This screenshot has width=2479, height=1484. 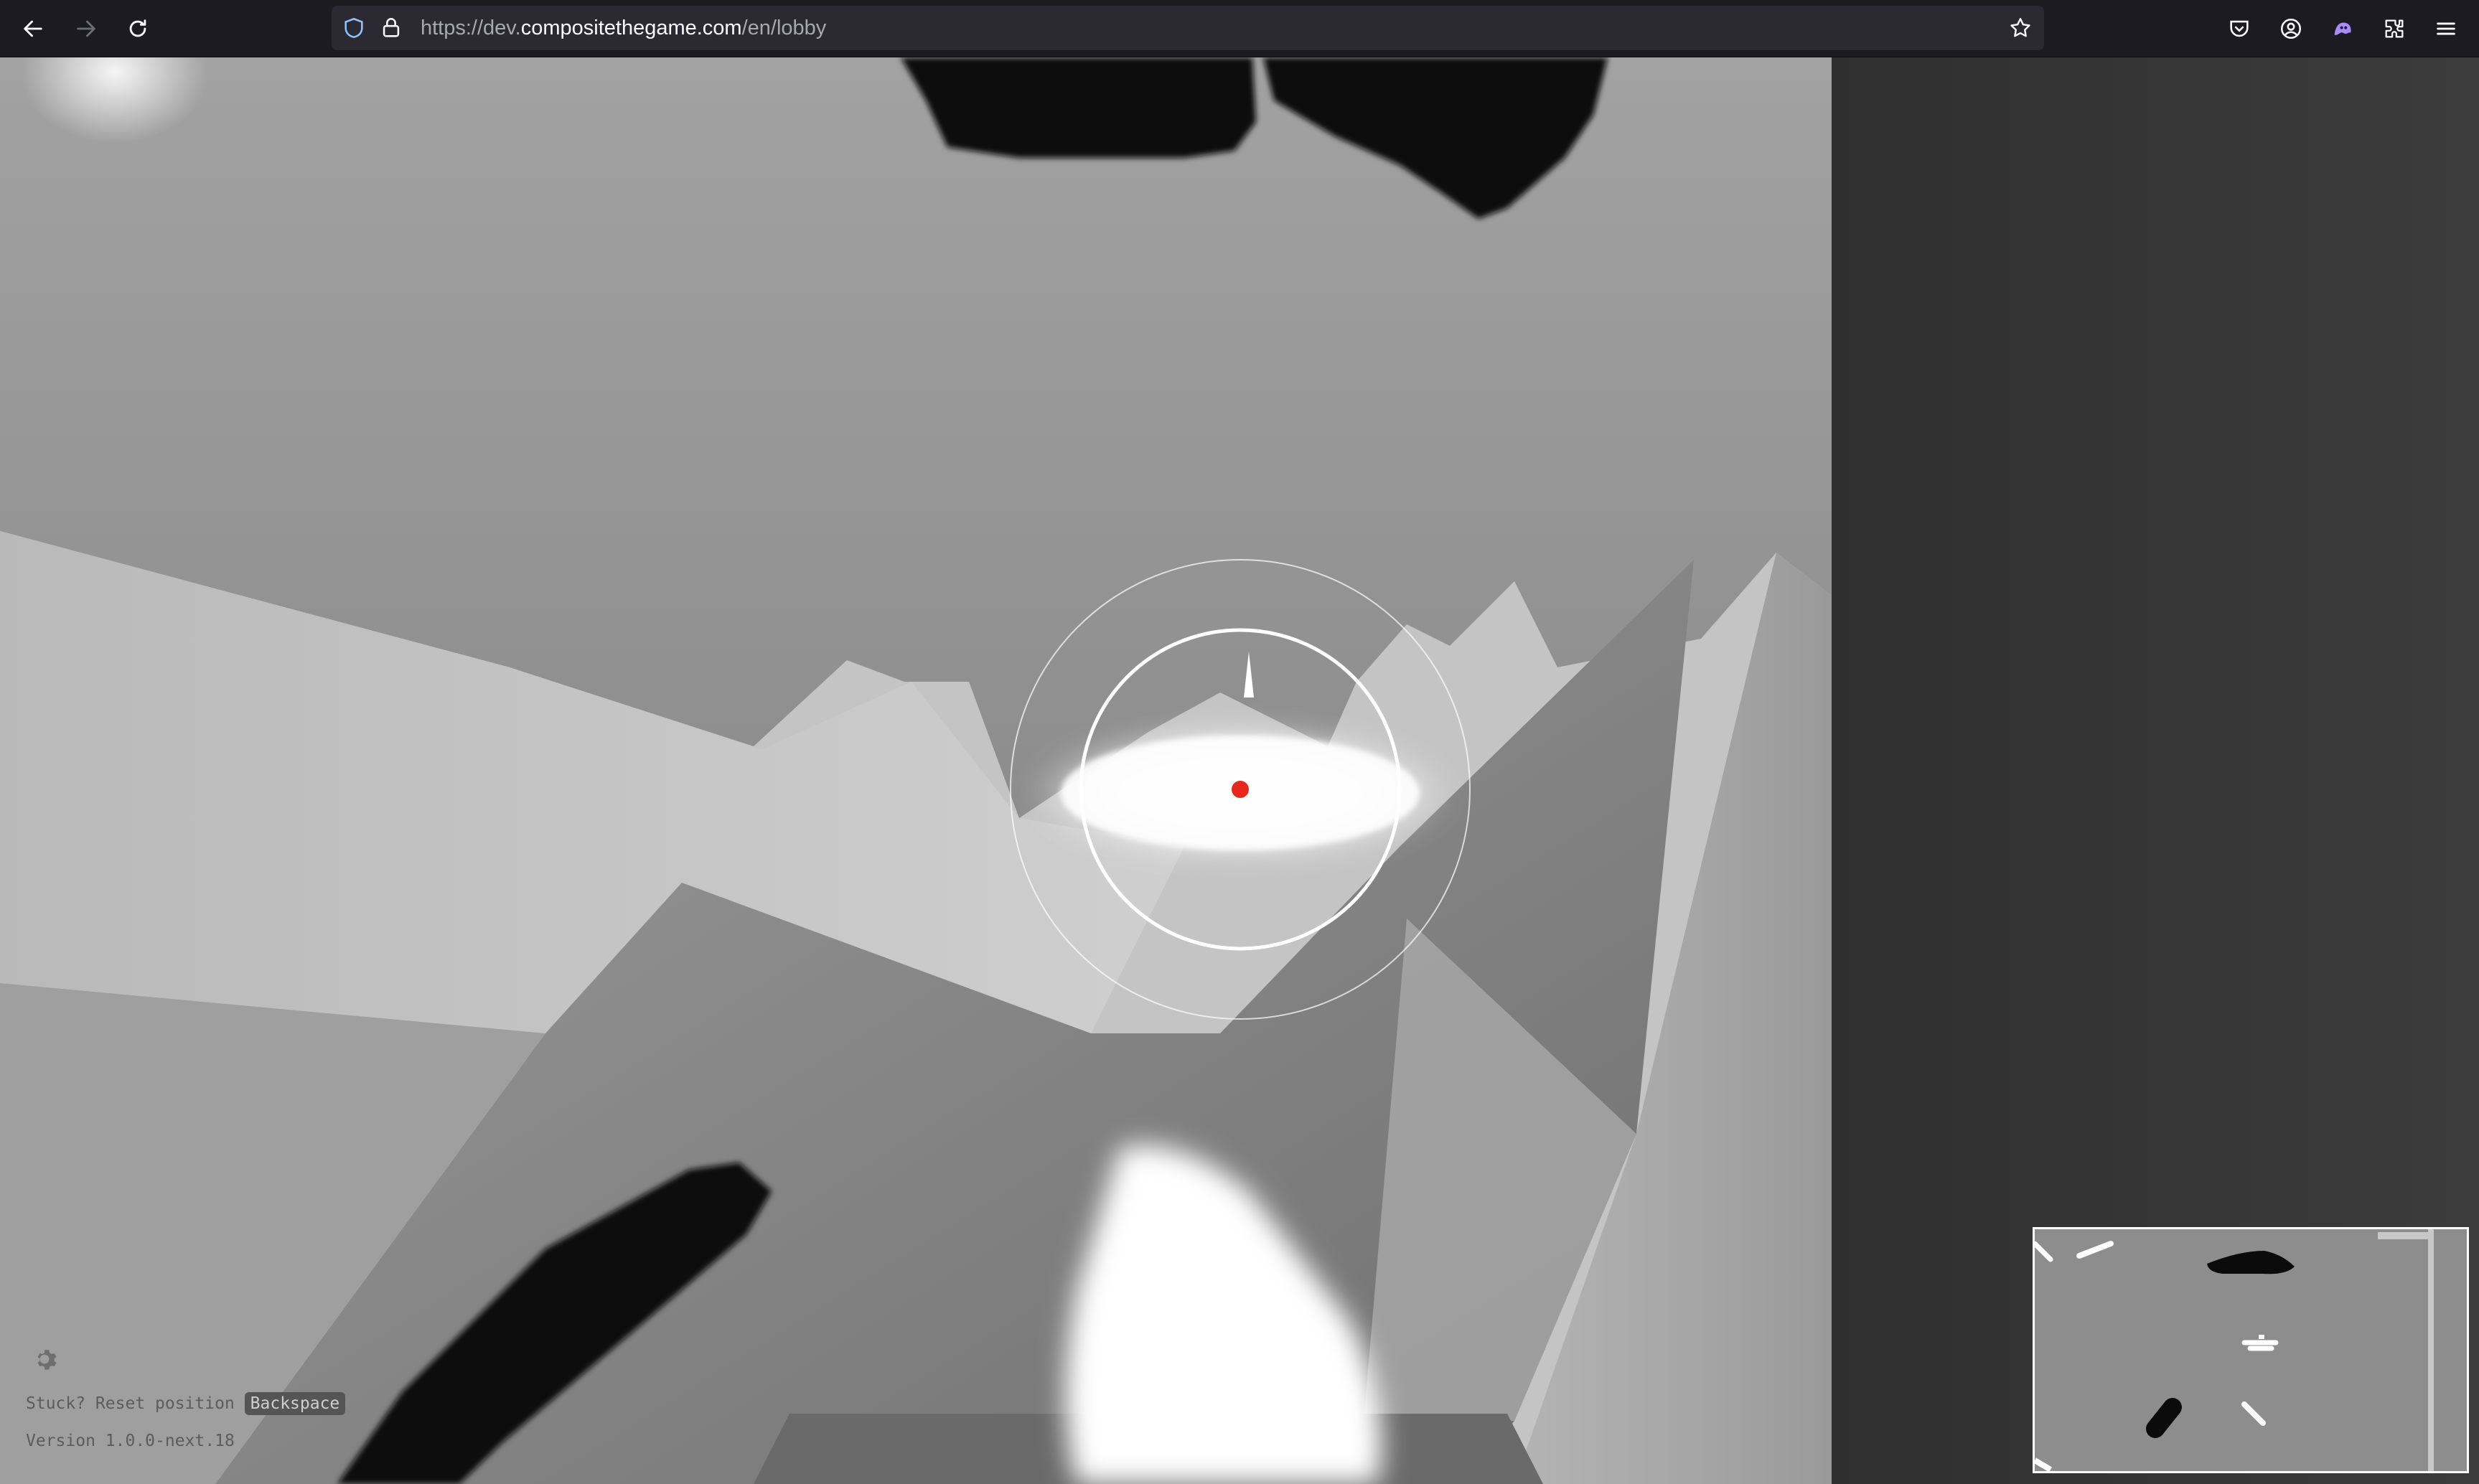 I want to click on extensions-button, so click(x=2394, y=28).